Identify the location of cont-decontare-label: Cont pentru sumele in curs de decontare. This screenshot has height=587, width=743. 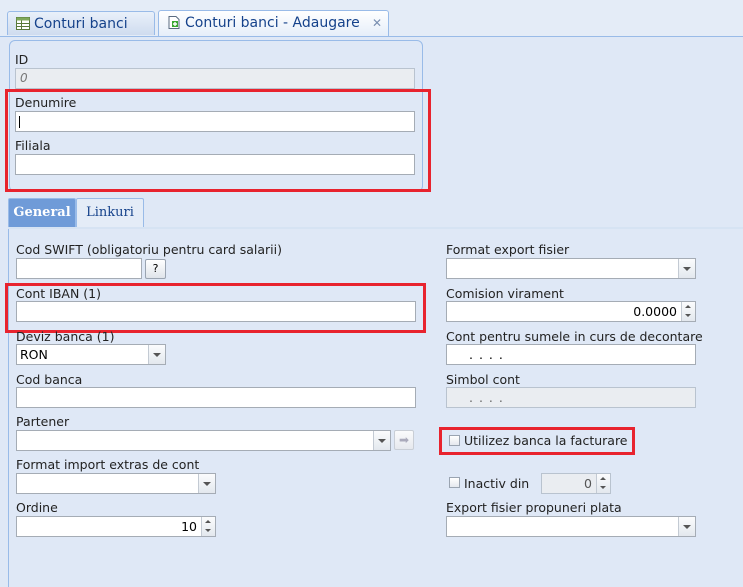
(574, 336).